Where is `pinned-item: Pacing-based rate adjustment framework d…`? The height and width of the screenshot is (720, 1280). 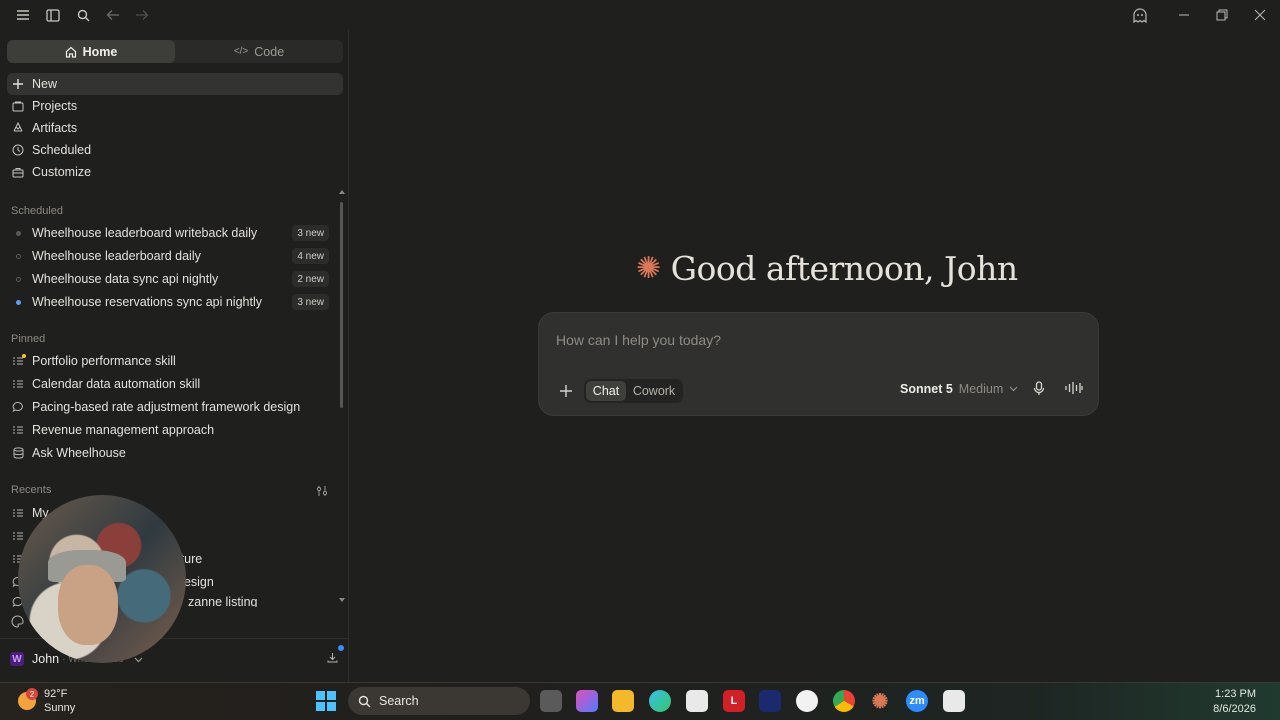
pinned-item: Pacing-based rate adjustment framework d… is located at coordinates (170, 407).